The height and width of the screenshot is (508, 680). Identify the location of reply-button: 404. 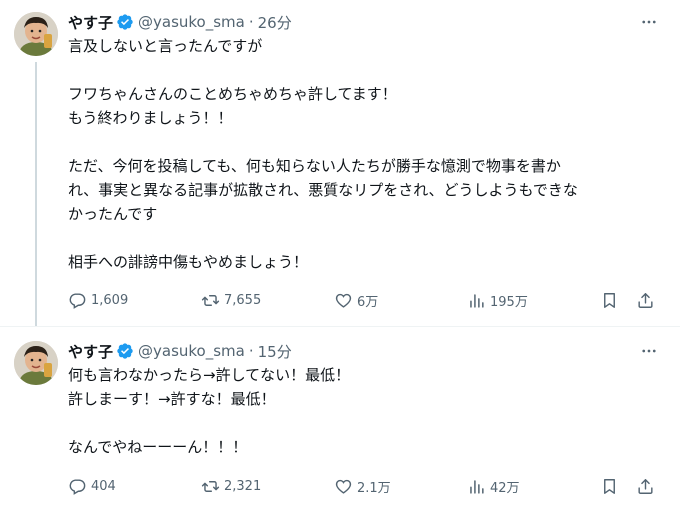
(92, 486).